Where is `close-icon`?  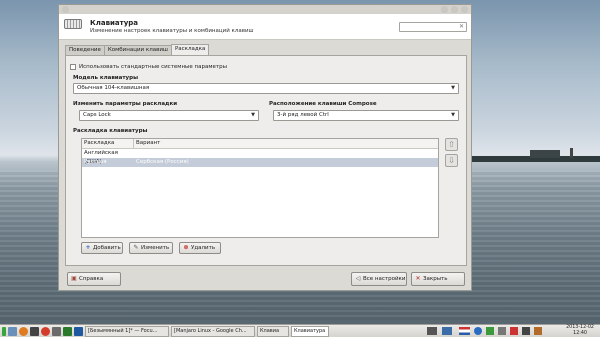 close-icon is located at coordinates (464, 9).